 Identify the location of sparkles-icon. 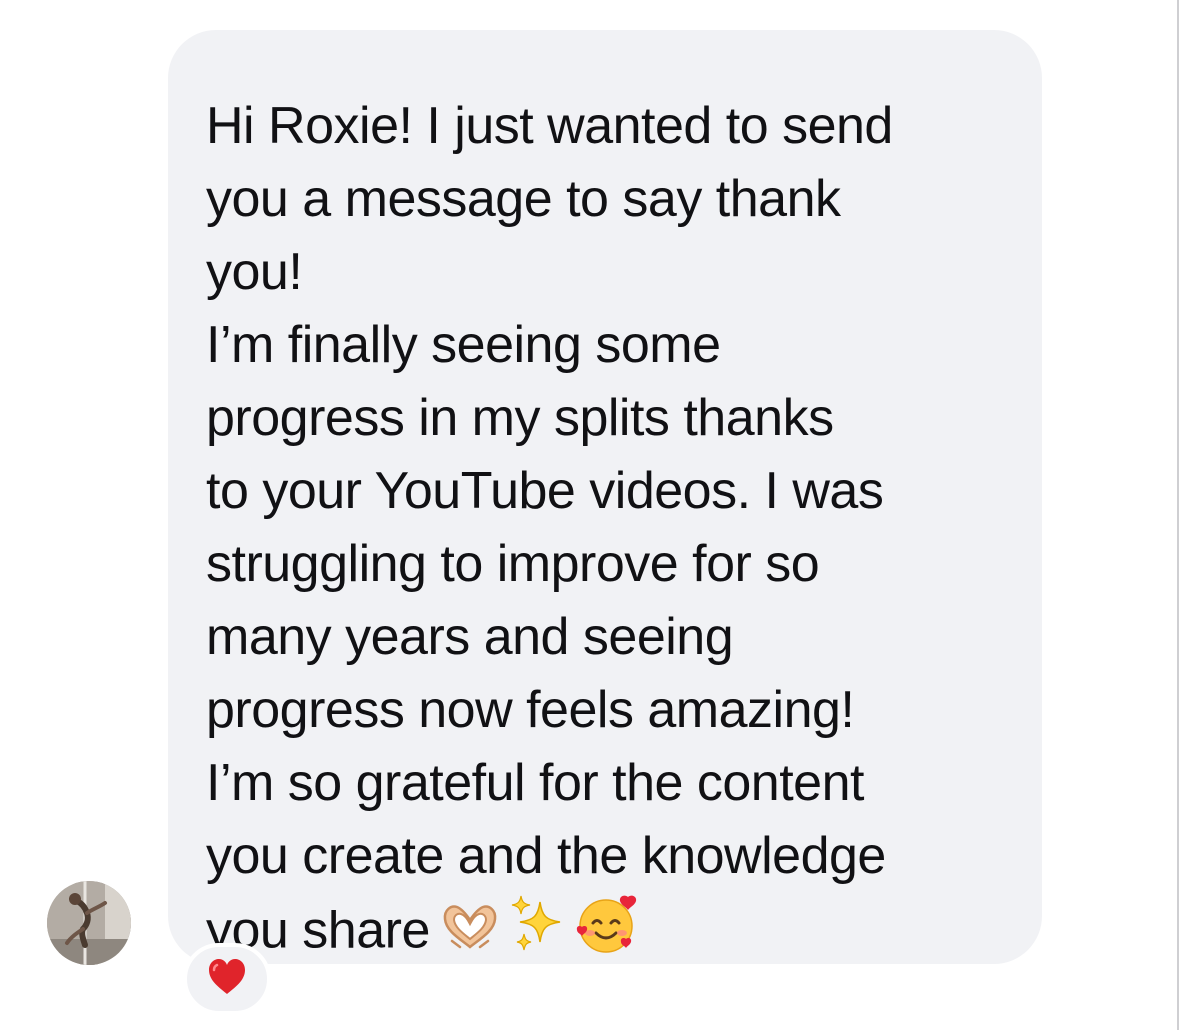
(538, 934).